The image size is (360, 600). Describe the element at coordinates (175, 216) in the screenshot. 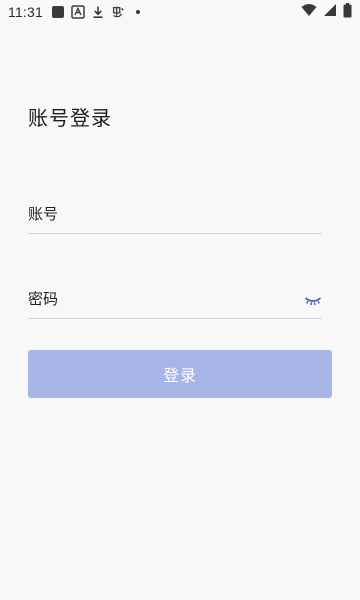

I see `account-field: 账号` at that location.